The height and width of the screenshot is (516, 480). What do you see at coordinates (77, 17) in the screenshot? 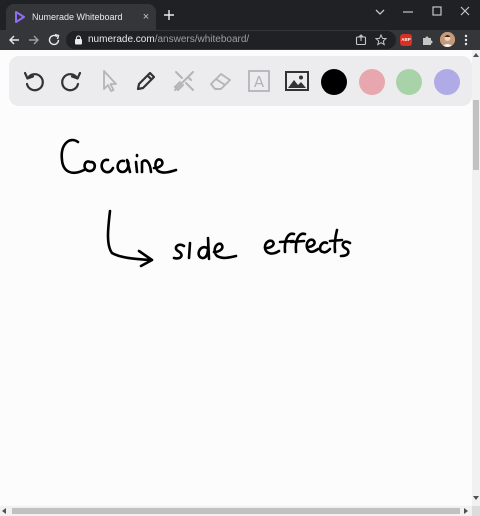
I see `tab-title: Numerade Whiteboard` at bounding box center [77, 17].